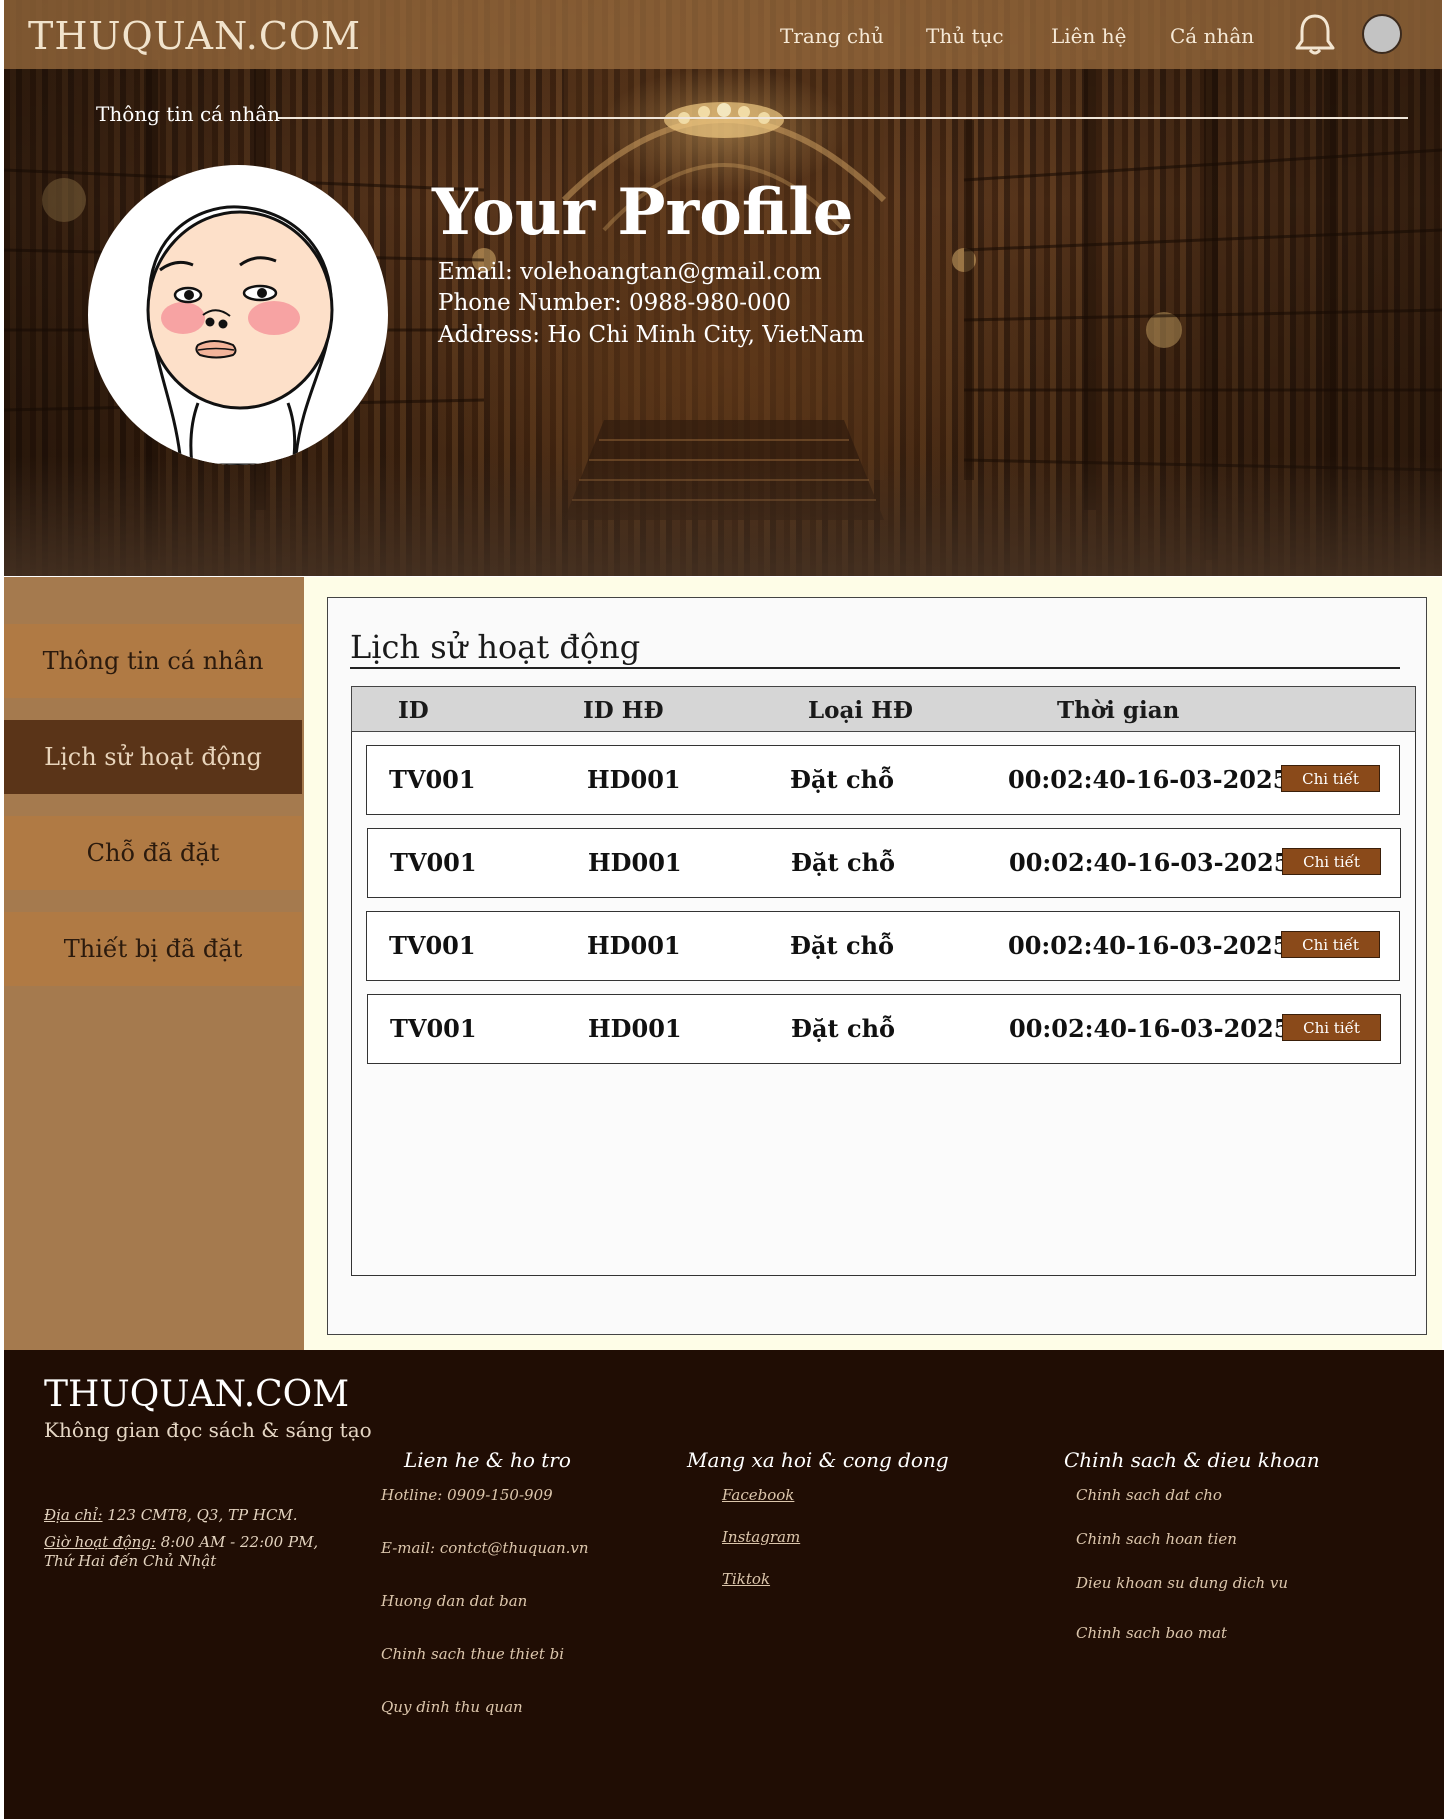  I want to click on hours-label: Giờ hoạt động:, so click(100, 1542).